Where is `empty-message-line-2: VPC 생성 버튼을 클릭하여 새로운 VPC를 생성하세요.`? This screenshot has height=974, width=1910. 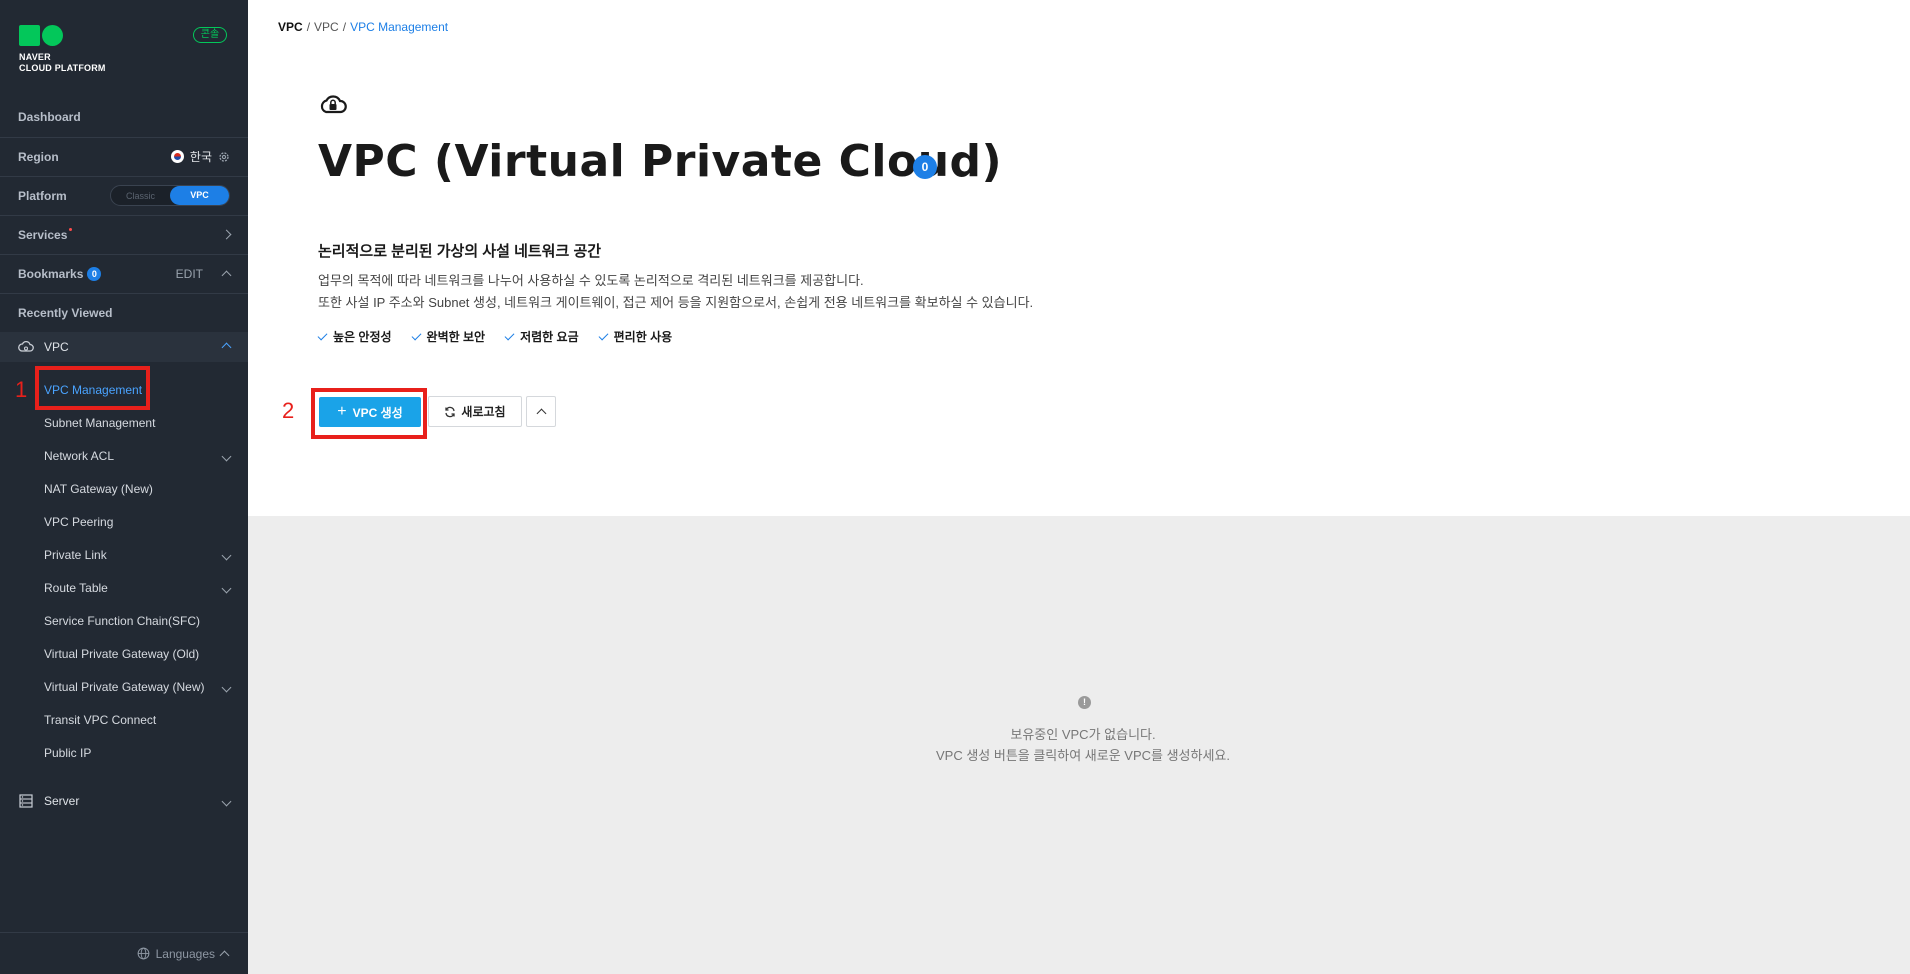 empty-message-line-2: VPC 생성 버튼을 클릭하여 새로운 VPC를 생성하세요. is located at coordinates (1083, 755).